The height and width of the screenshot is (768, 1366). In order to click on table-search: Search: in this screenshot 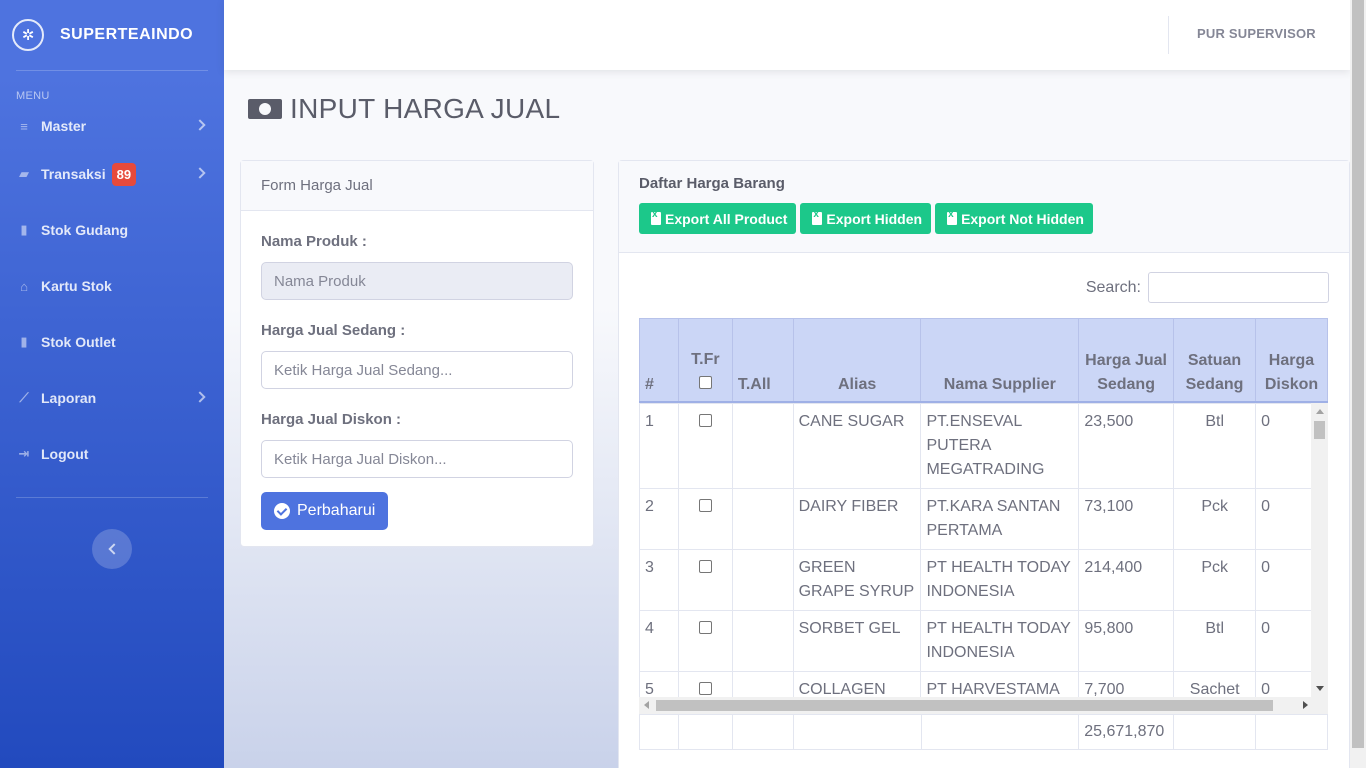, I will do `click(1207, 287)`.